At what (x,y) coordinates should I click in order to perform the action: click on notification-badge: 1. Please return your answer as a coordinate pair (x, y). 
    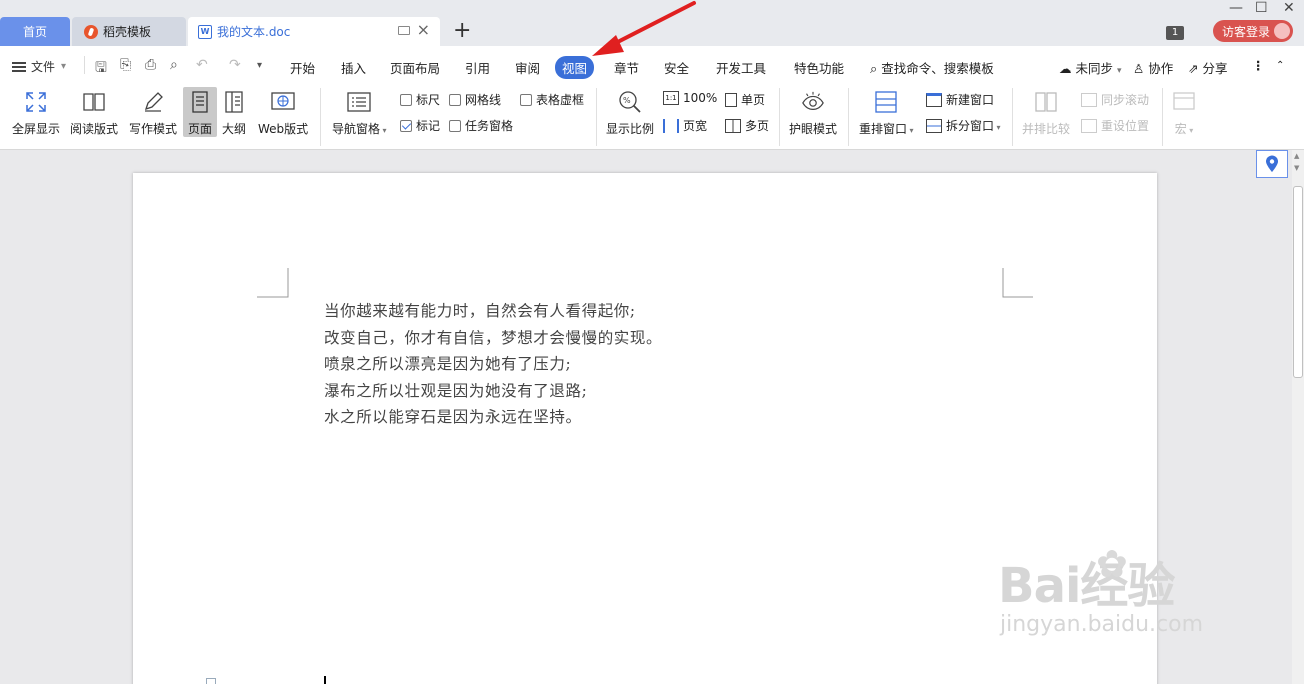
    Looking at the image, I should click on (1175, 33).